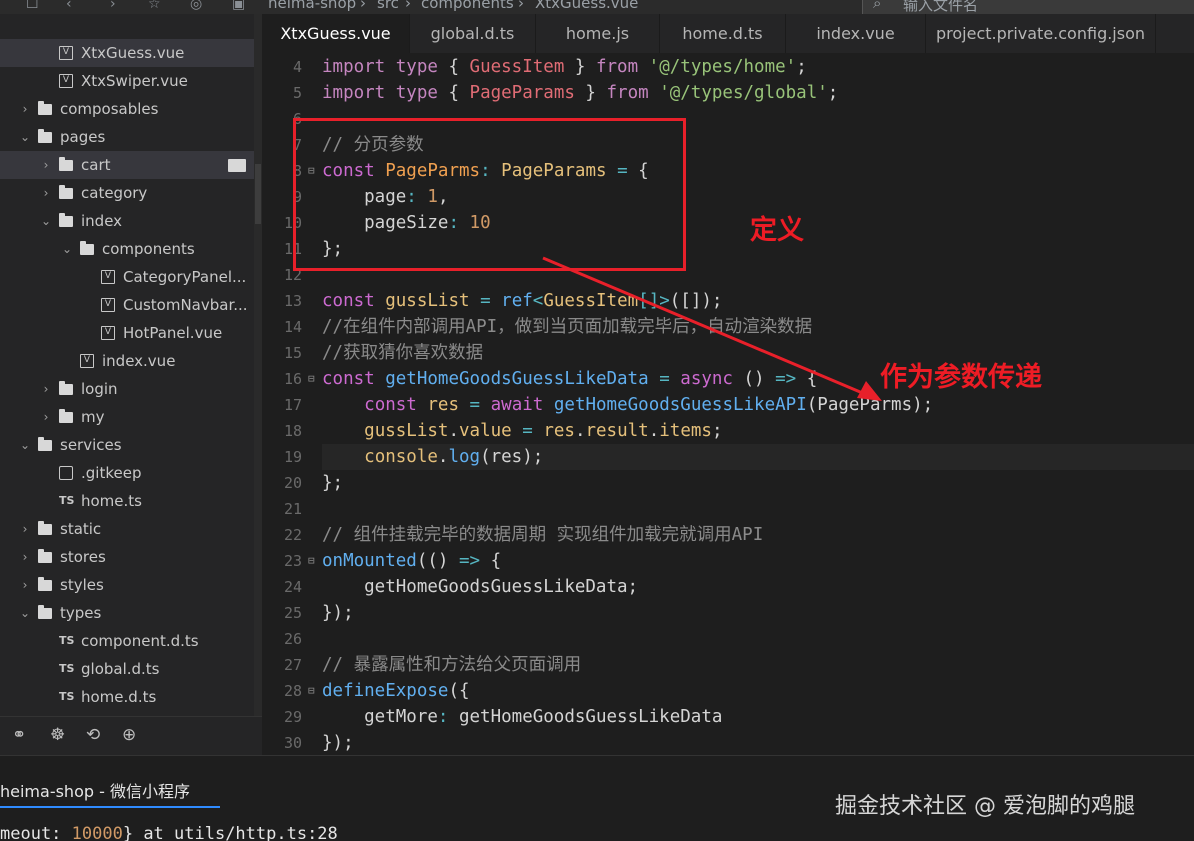 The height and width of the screenshot is (841, 1194). What do you see at coordinates (617, 431) in the screenshot?
I see `code-token: result` at bounding box center [617, 431].